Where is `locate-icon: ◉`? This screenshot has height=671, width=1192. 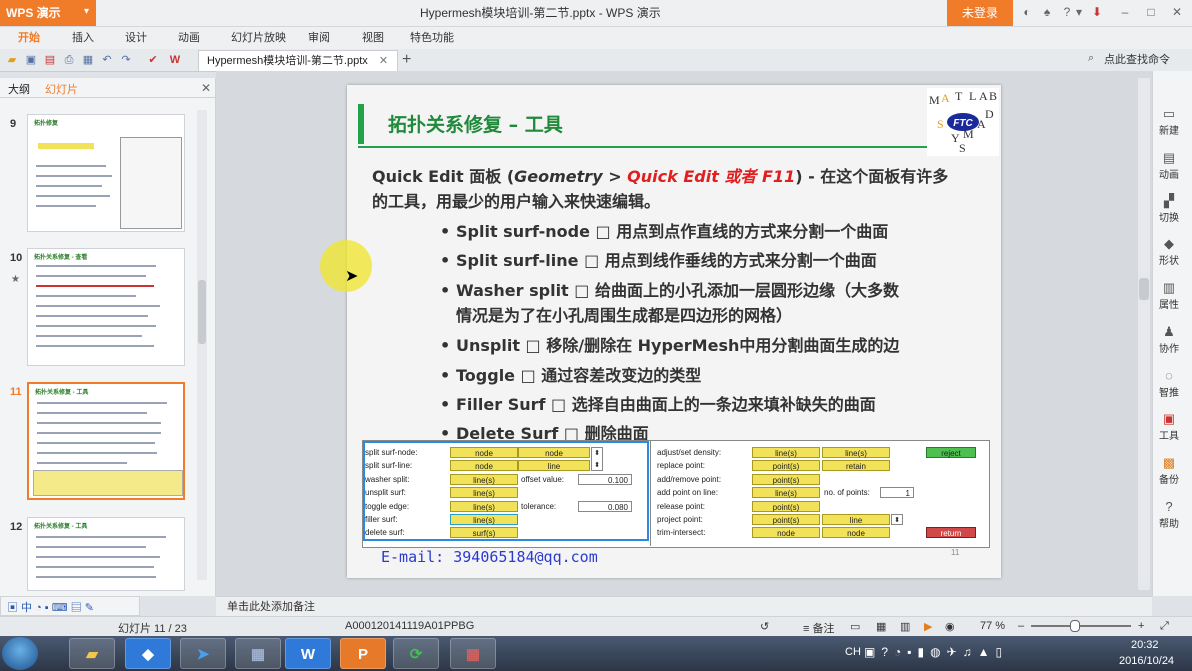 locate-icon: ◉ is located at coordinates (950, 626).